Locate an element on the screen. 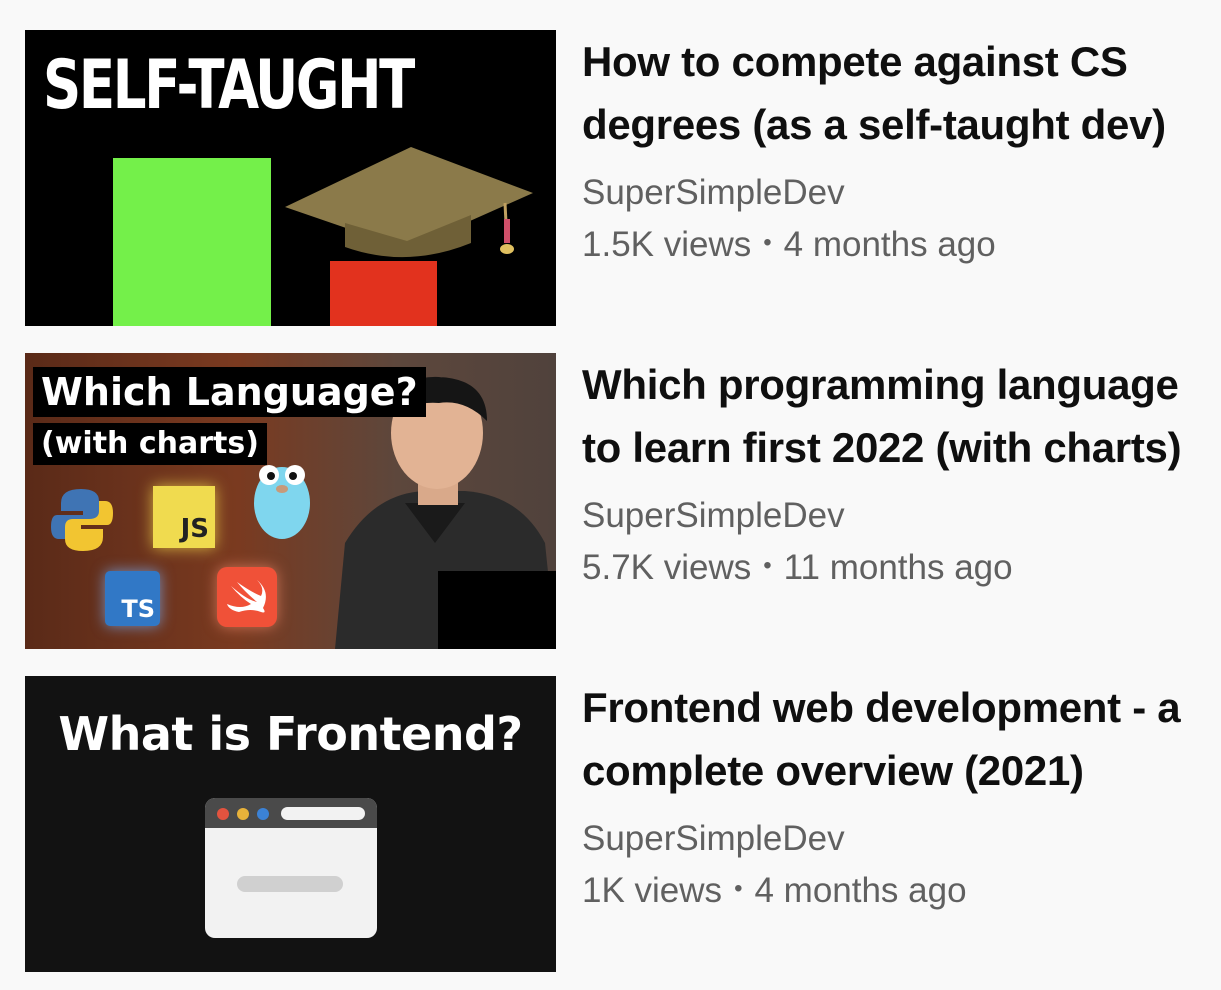 Image resolution: width=1221 pixels, height=990 pixels. video-title-line: degrees (as a self-taught dev) is located at coordinates (901, 124).